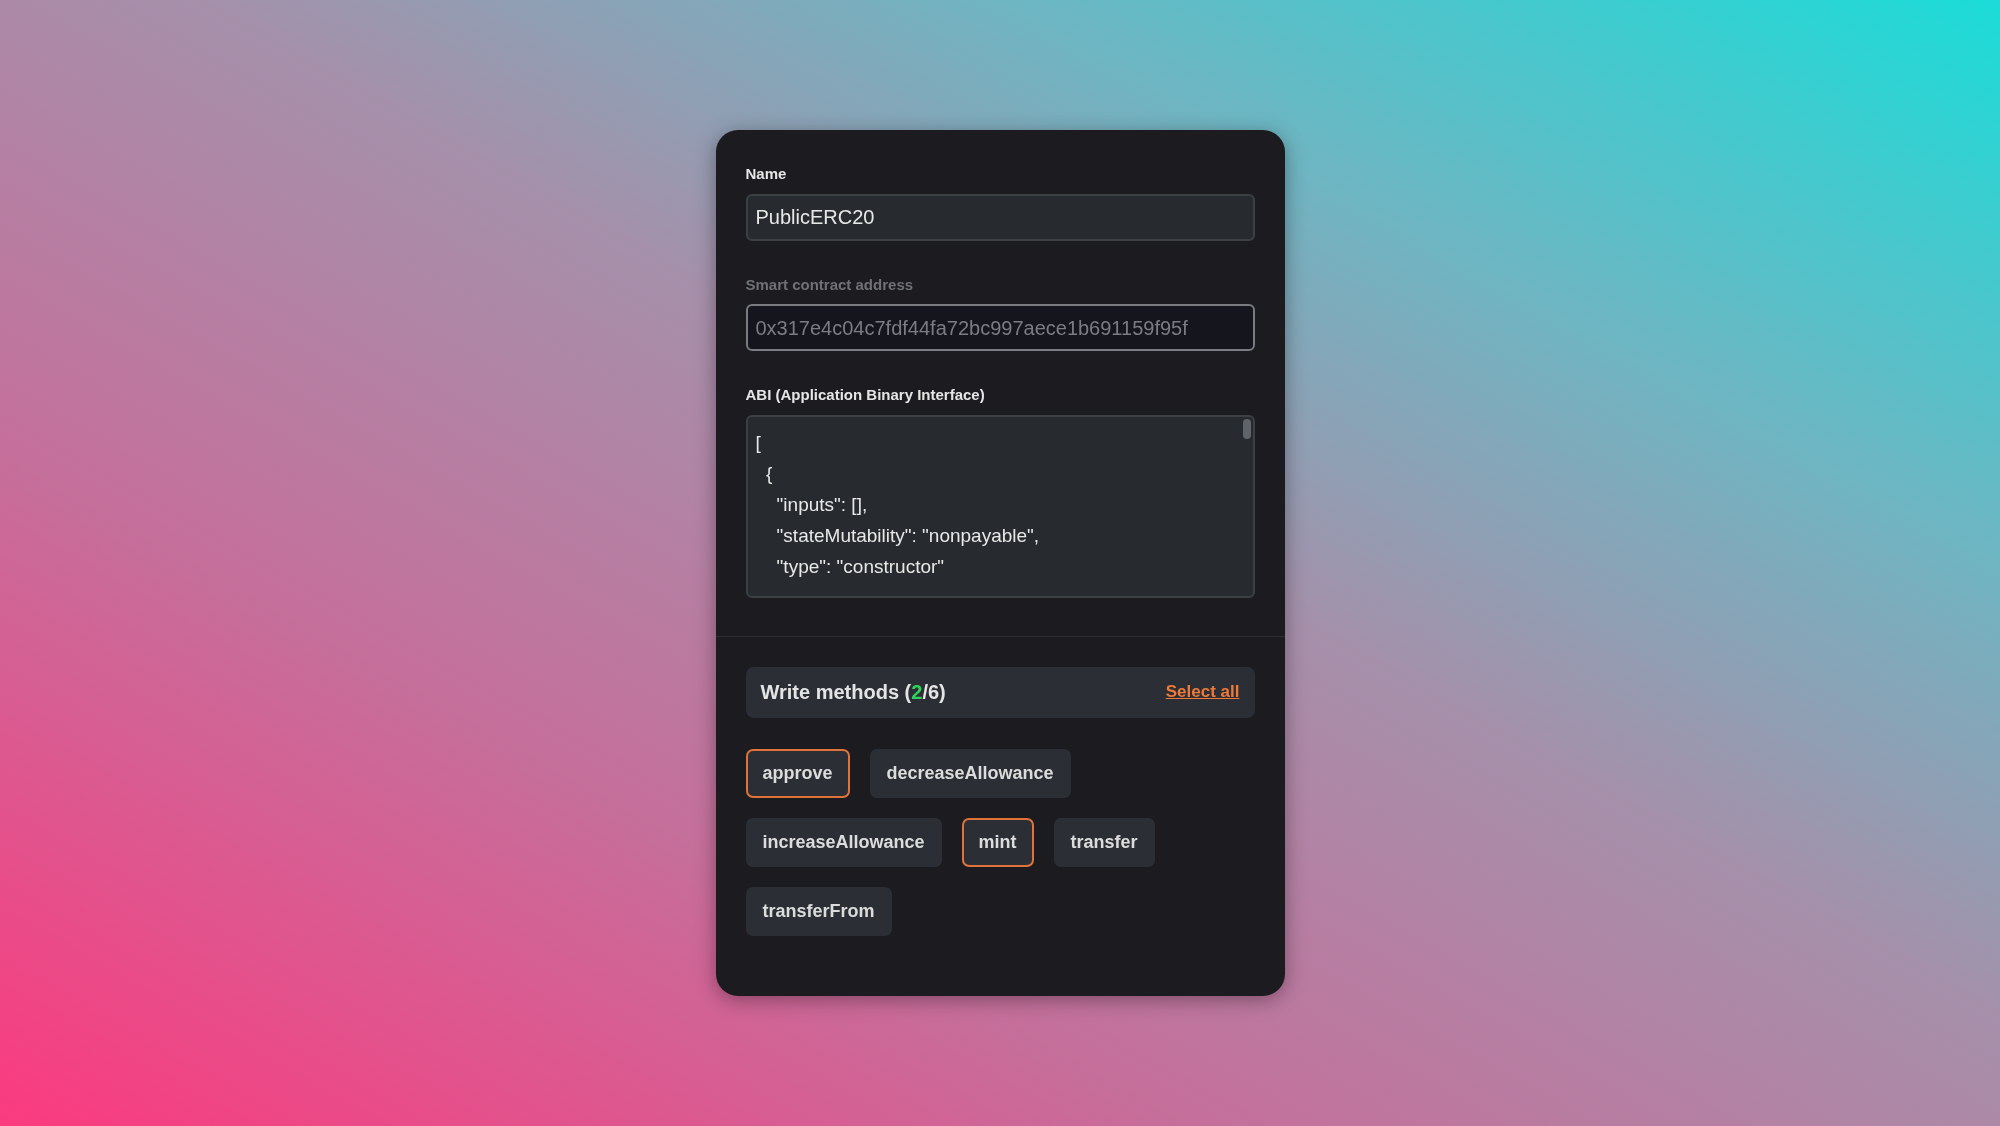  What do you see at coordinates (865, 395) in the screenshot?
I see `field-label: ABI (Application Binary Interface)` at bounding box center [865, 395].